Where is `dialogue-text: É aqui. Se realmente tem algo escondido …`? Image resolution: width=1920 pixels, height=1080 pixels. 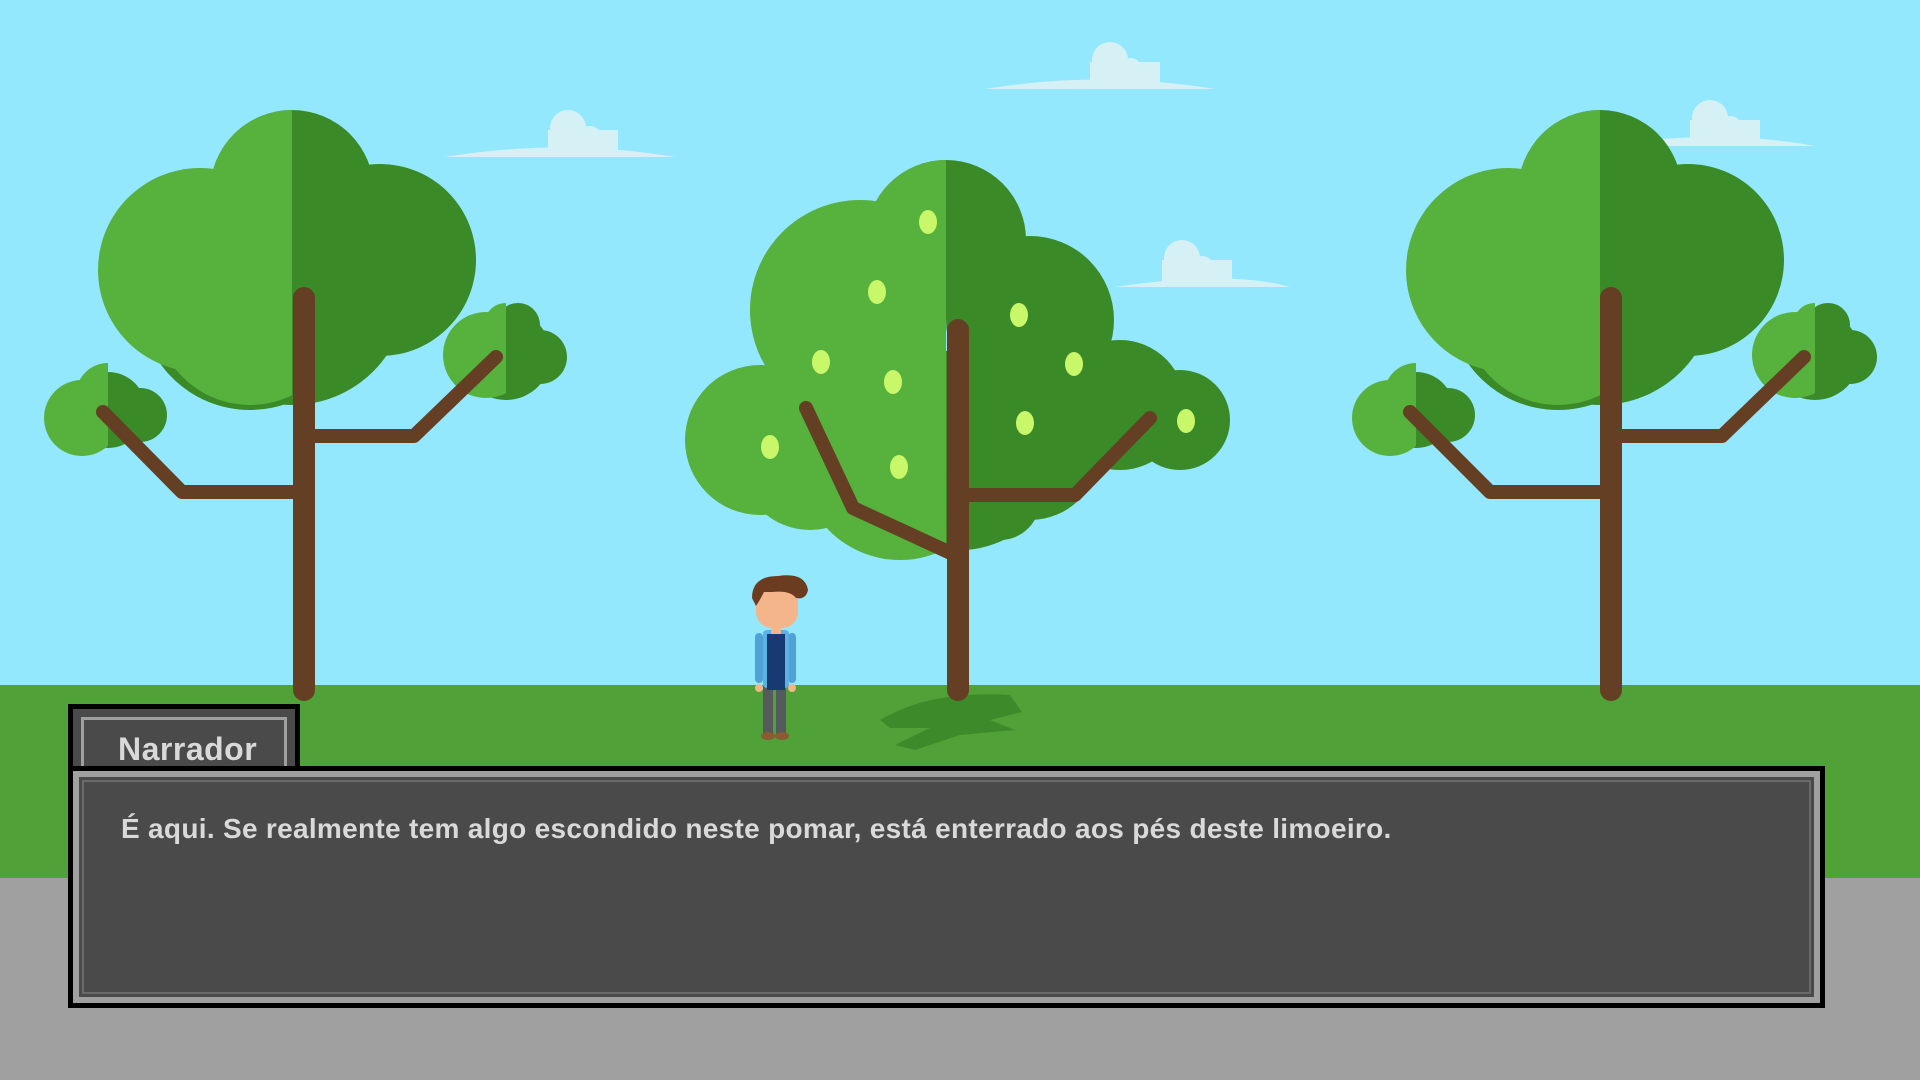 dialogue-text: É aqui. Se realmente tem algo escondido … is located at coordinates (756, 828).